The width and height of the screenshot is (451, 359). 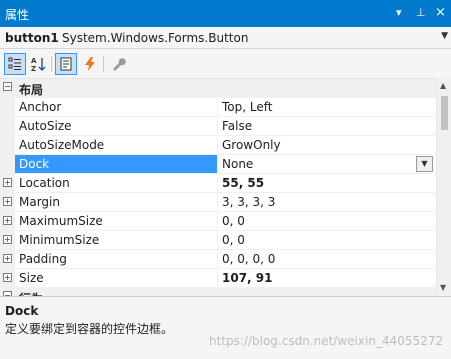 I want to click on categorized-button, so click(x=15, y=64).